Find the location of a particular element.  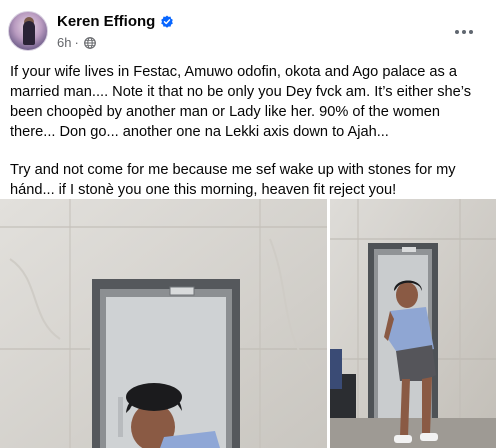

author-name: Keren Effiong is located at coordinates (106, 22).